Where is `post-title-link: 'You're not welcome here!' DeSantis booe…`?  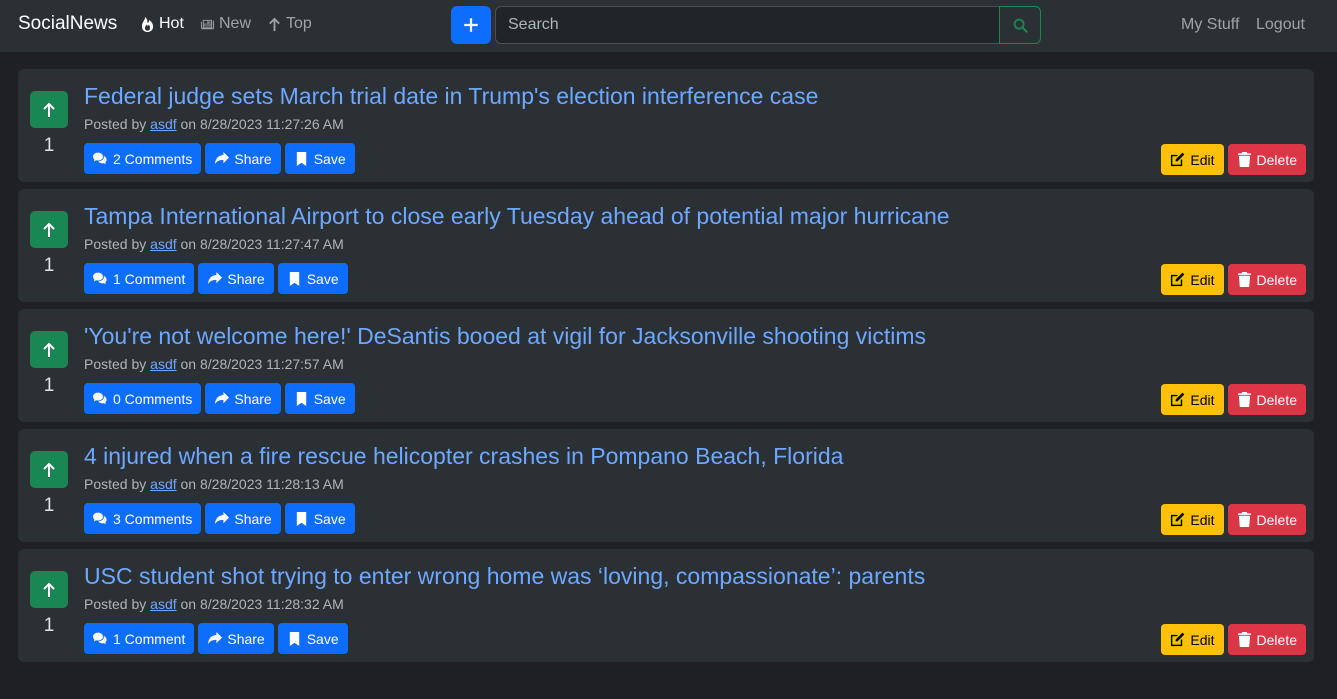 post-title-link: 'You're not welcome here!' DeSantis booe… is located at coordinates (505, 336).